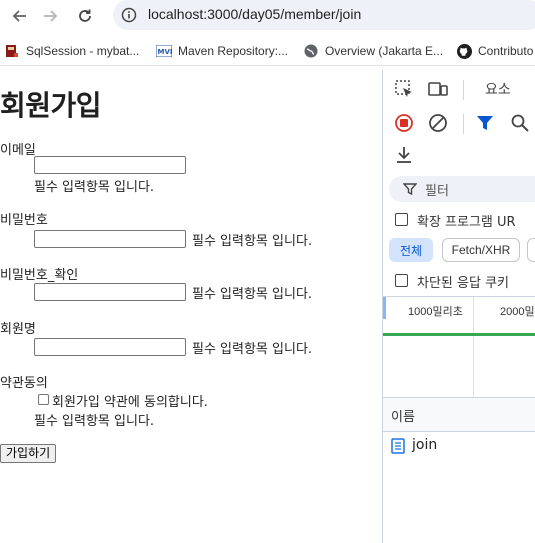 This screenshot has height=543, width=535. Describe the element at coordinates (481, 250) in the screenshot. I see `chip-fetch-xhr: Fetch/XHR` at that location.